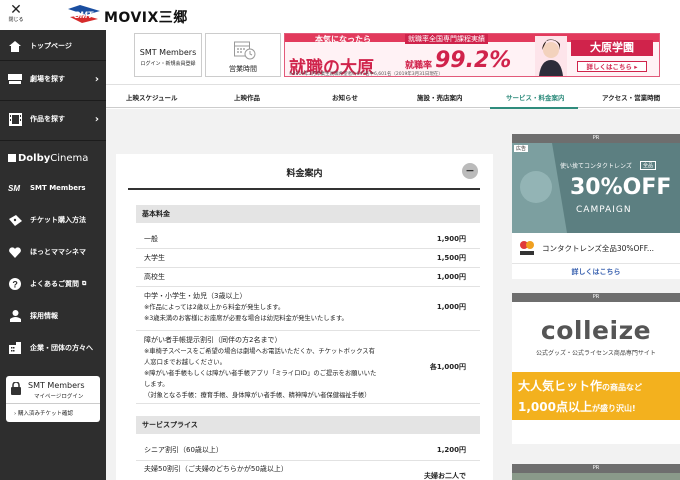  What do you see at coordinates (53, 188) in the screenshot?
I see `sidebar-item-smt-members: SM SMT Members` at bounding box center [53, 188].